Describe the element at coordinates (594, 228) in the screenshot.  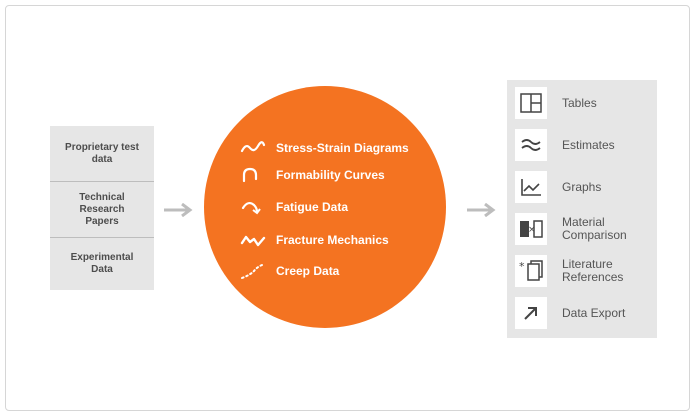
I see `output-material-comparison: Material Comparison` at that location.